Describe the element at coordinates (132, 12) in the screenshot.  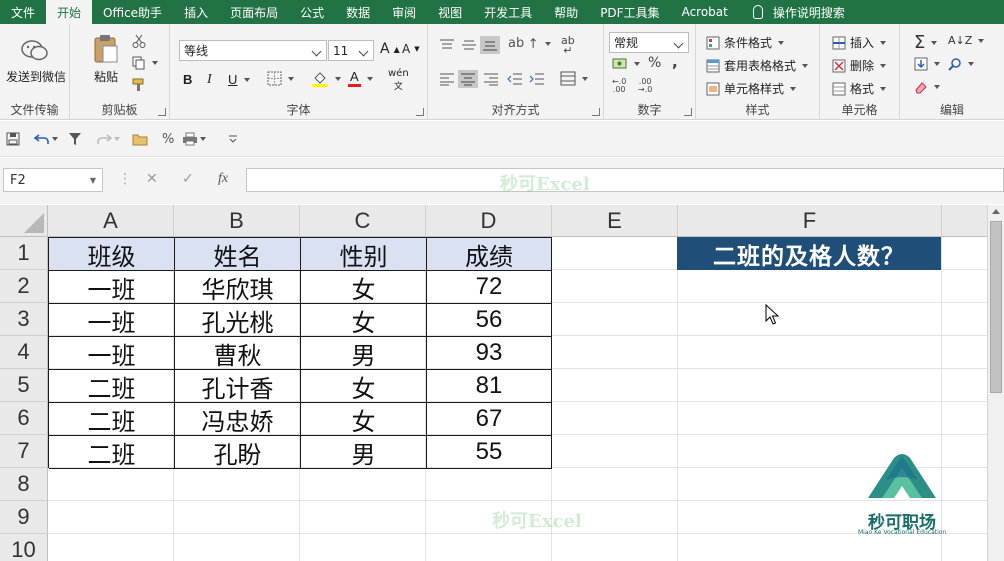
I see `tab-office-assistant: Office助手` at that location.